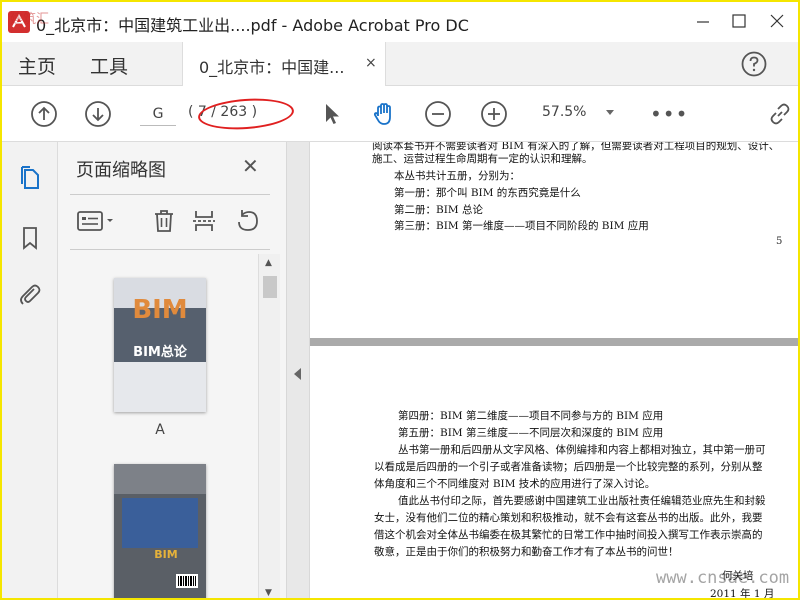 This screenshot has width=800, height=600. What do you see at coordinates (160, 430) in the screenshot?
I see `thumbnail-label: A` at bounding box center [160, 430].